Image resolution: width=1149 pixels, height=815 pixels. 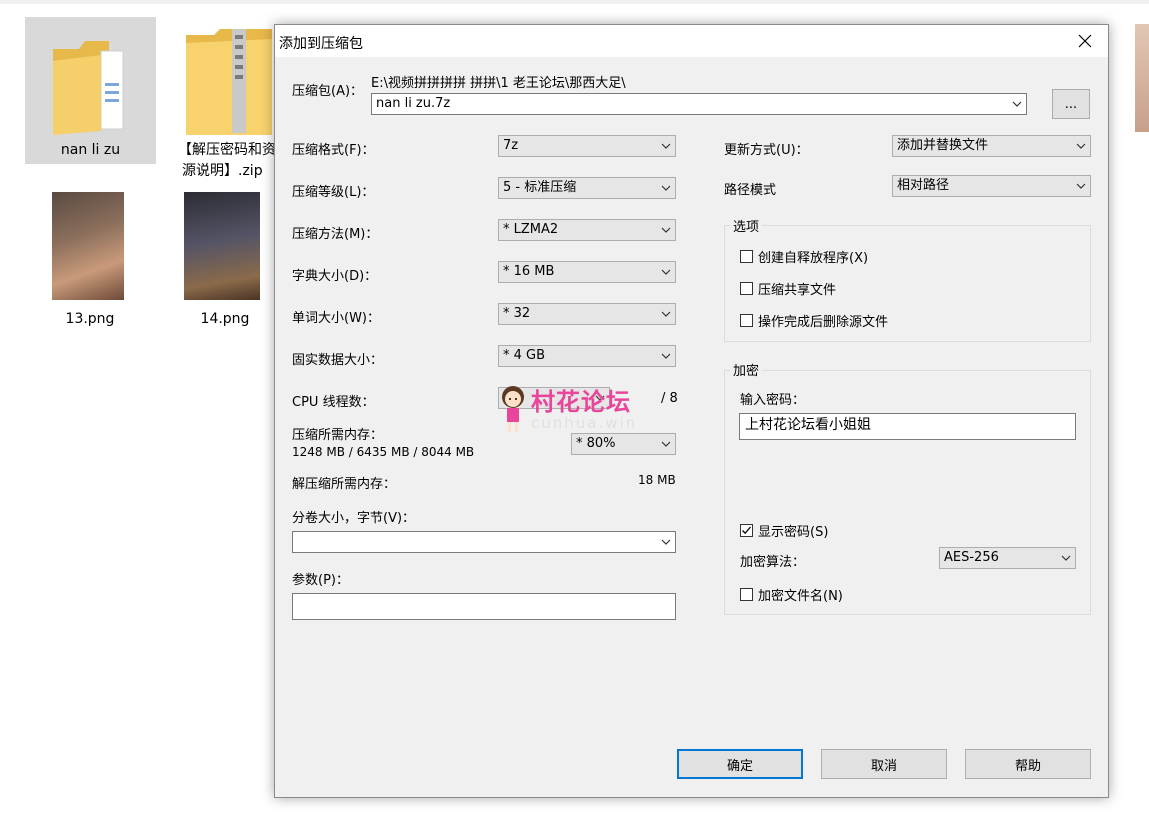 I want to click on password-label: 输入密码：, so click(x=773, y=400).